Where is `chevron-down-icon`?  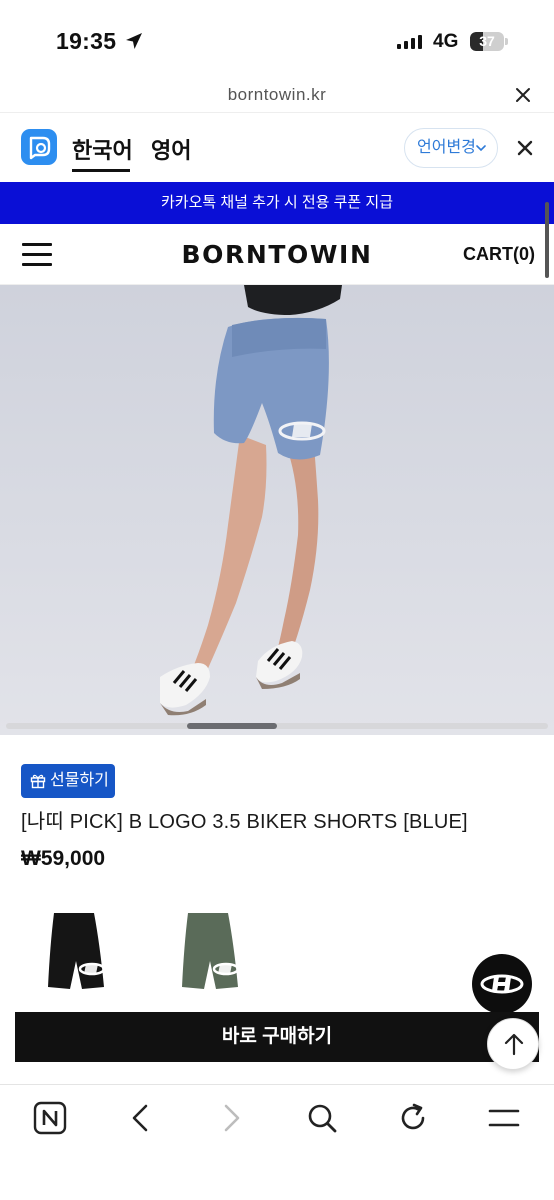 chevron-down-icon is located at coordinates (481, 148).